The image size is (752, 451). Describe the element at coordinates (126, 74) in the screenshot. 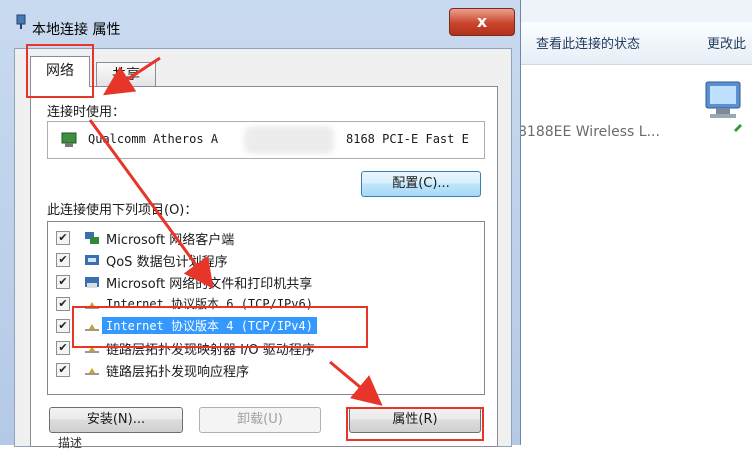

I see `tab-sharing: 共享` at that location.